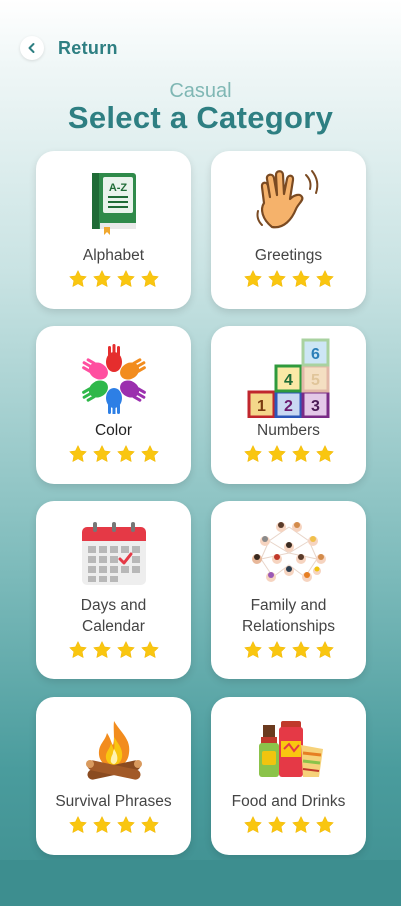  I want to click on category-label: Color, so click(113, 430).